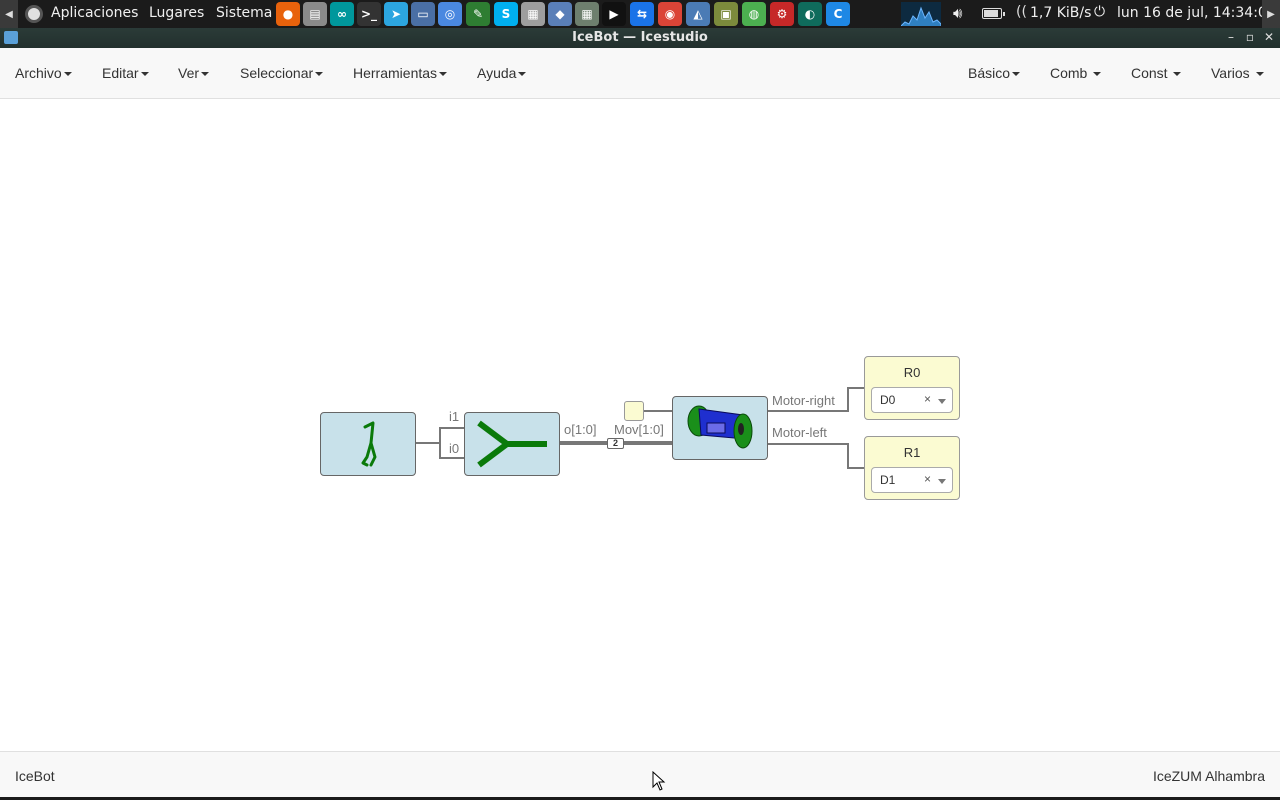 The height and width of the screenshot is (800, 1280). I want to click on skype-icon: S, so click(506, 14).